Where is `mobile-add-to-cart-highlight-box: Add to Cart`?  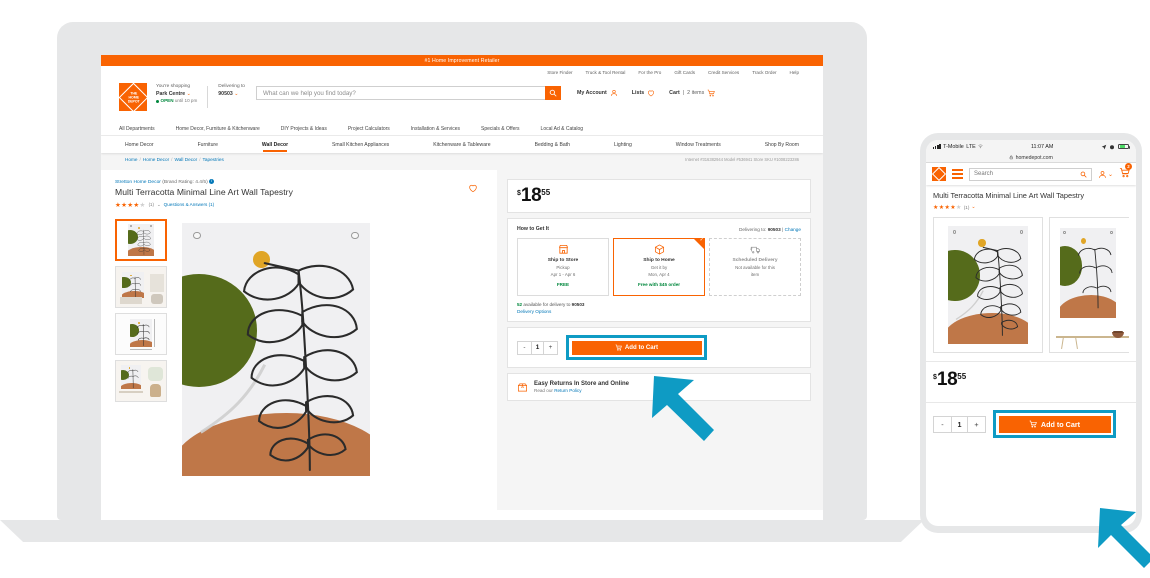
mobile-add-to-cart-highlight-box: Add to Cart is located at coordinates (1054, 424).